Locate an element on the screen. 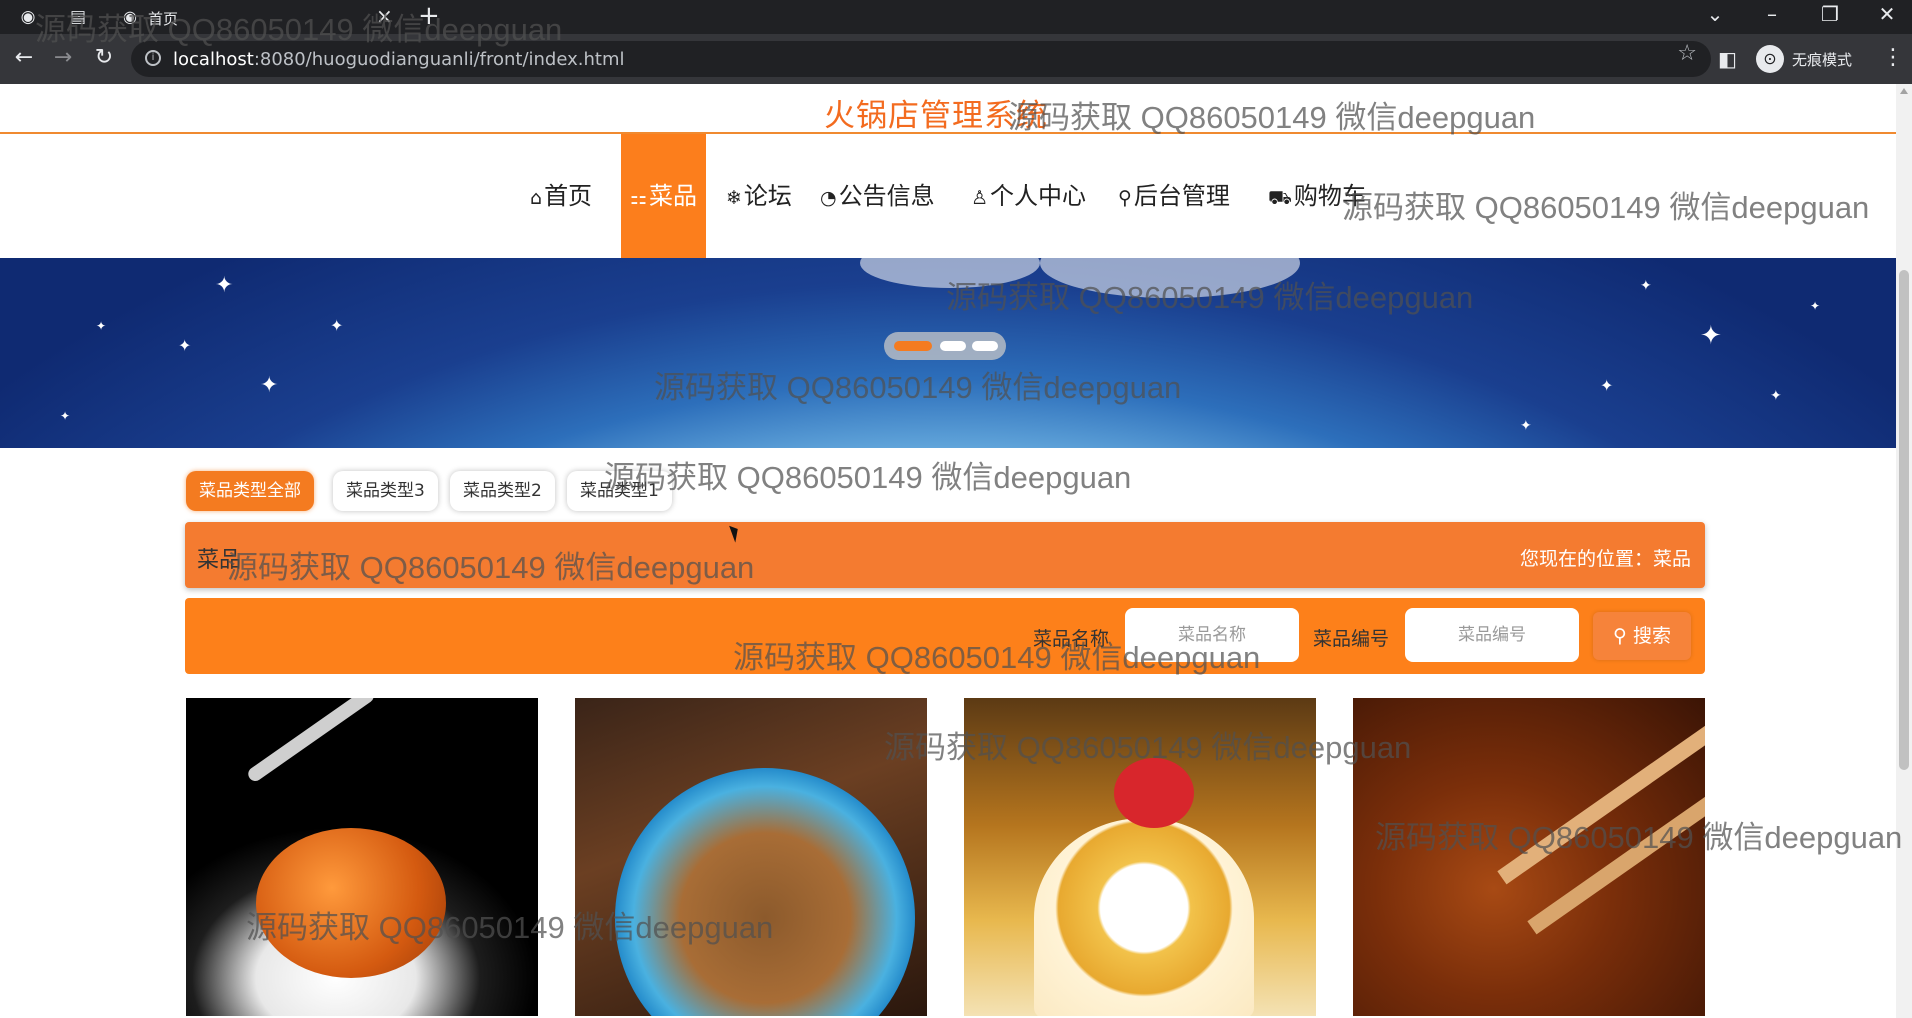 The height and width of the screenshot is (1018, 1912). globe-icon: ◉ is located at coordinates (130, 16).